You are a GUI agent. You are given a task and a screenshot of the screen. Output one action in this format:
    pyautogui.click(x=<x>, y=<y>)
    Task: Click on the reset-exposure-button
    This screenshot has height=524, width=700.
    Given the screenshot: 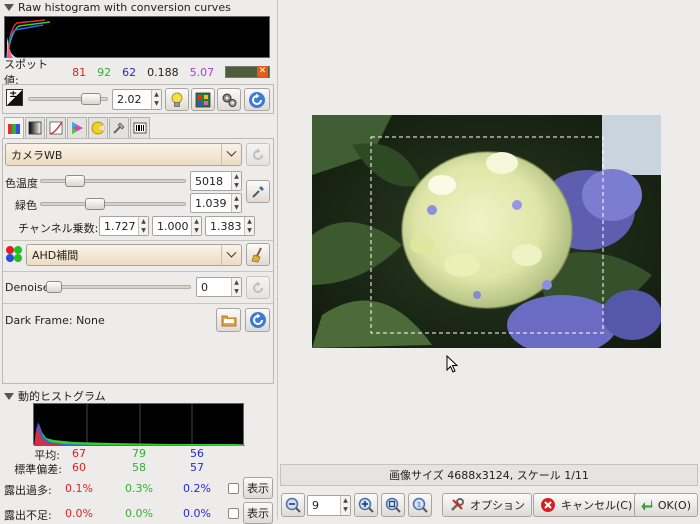 What is the action you would take?
    pyautogui.click(x=257, y=99)
    